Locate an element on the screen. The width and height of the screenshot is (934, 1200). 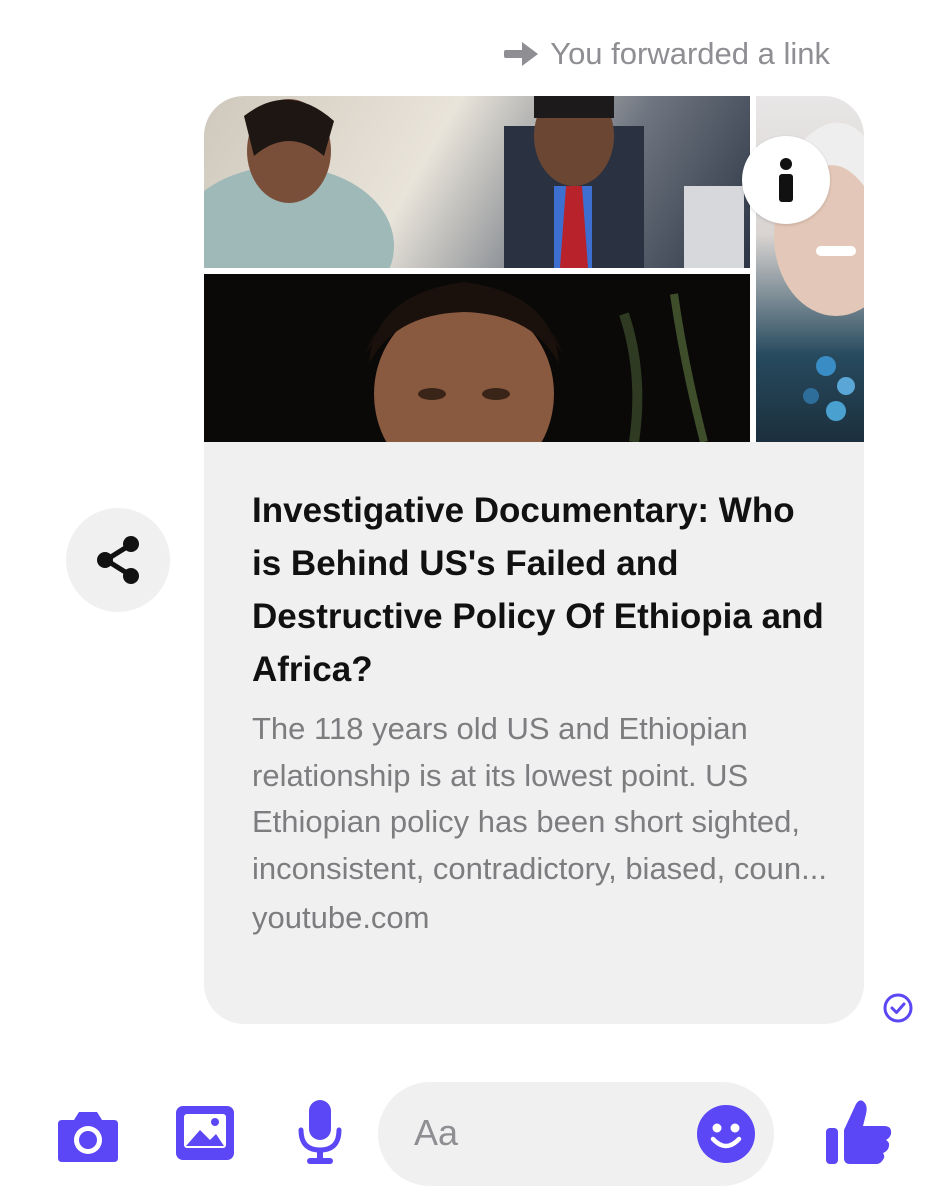
info-button is located at coordinates (786, 180).